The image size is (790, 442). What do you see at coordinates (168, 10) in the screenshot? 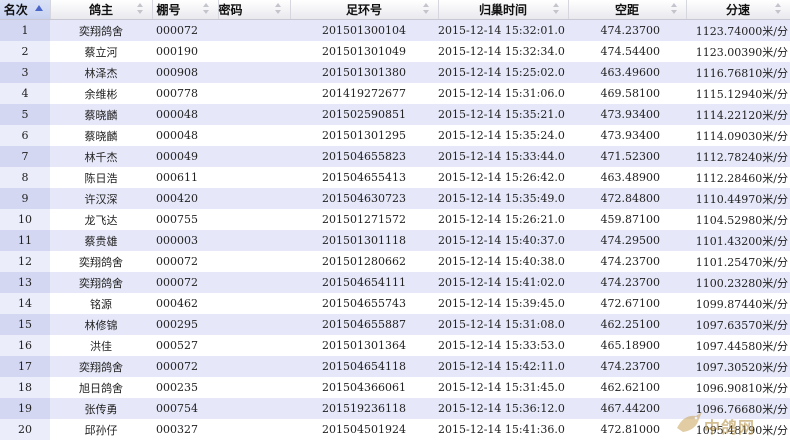
I see `header-pigeon-no-label: 棚号` at bounding box center [168, 10].